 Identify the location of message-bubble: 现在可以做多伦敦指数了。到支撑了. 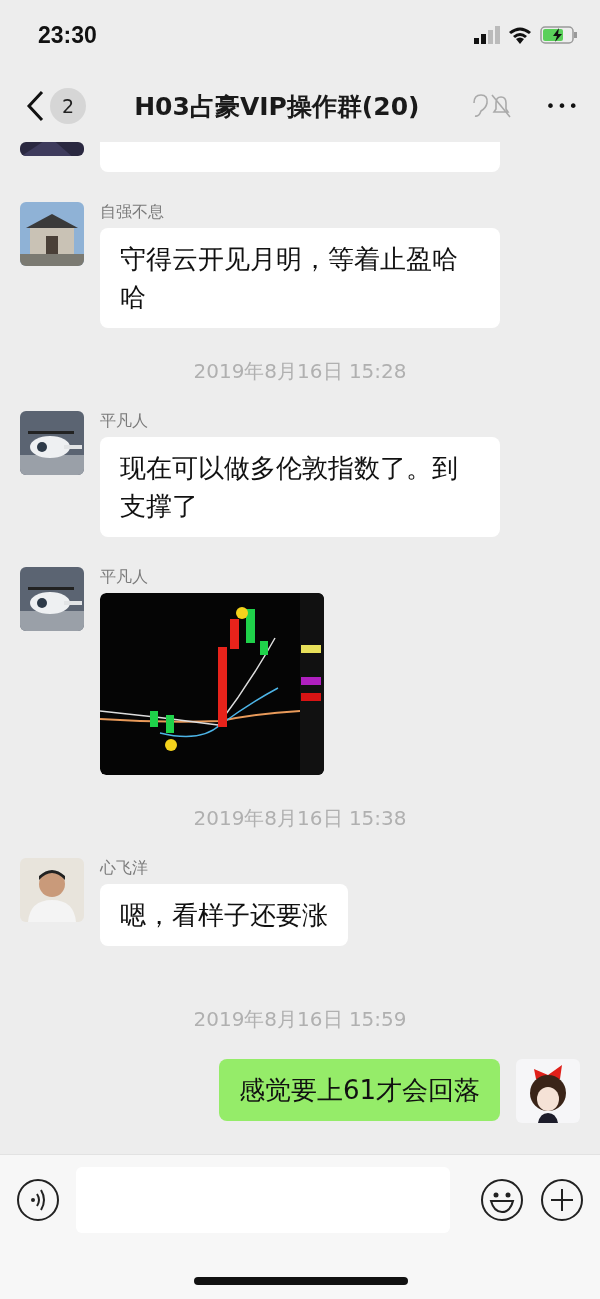
(300, 487).